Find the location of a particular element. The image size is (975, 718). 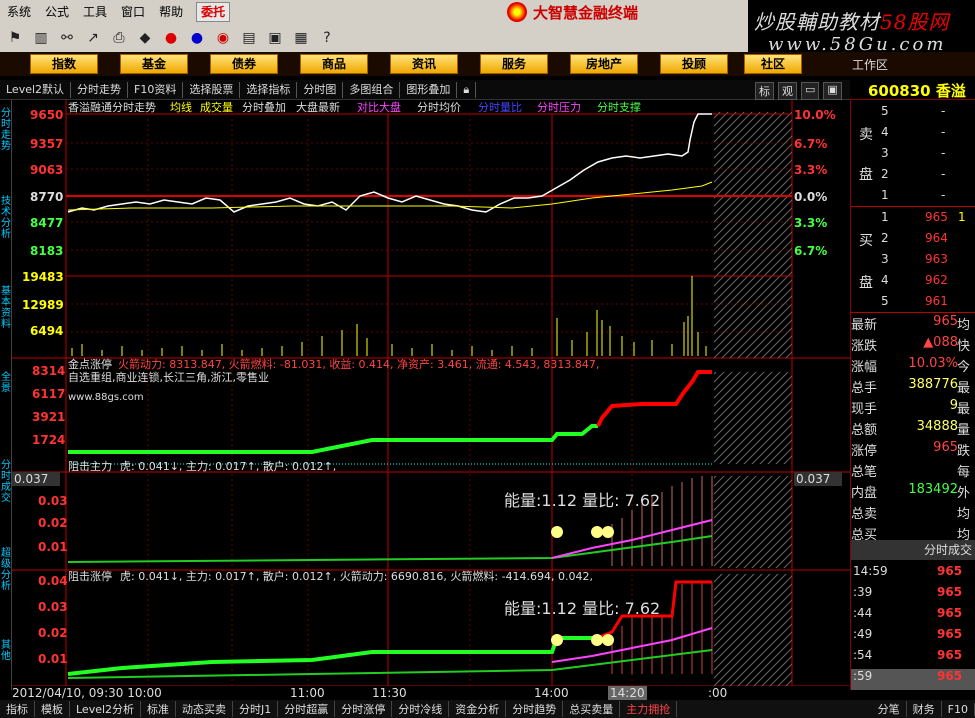

sell-row-4: 4- is located at coordinates (913, 135).